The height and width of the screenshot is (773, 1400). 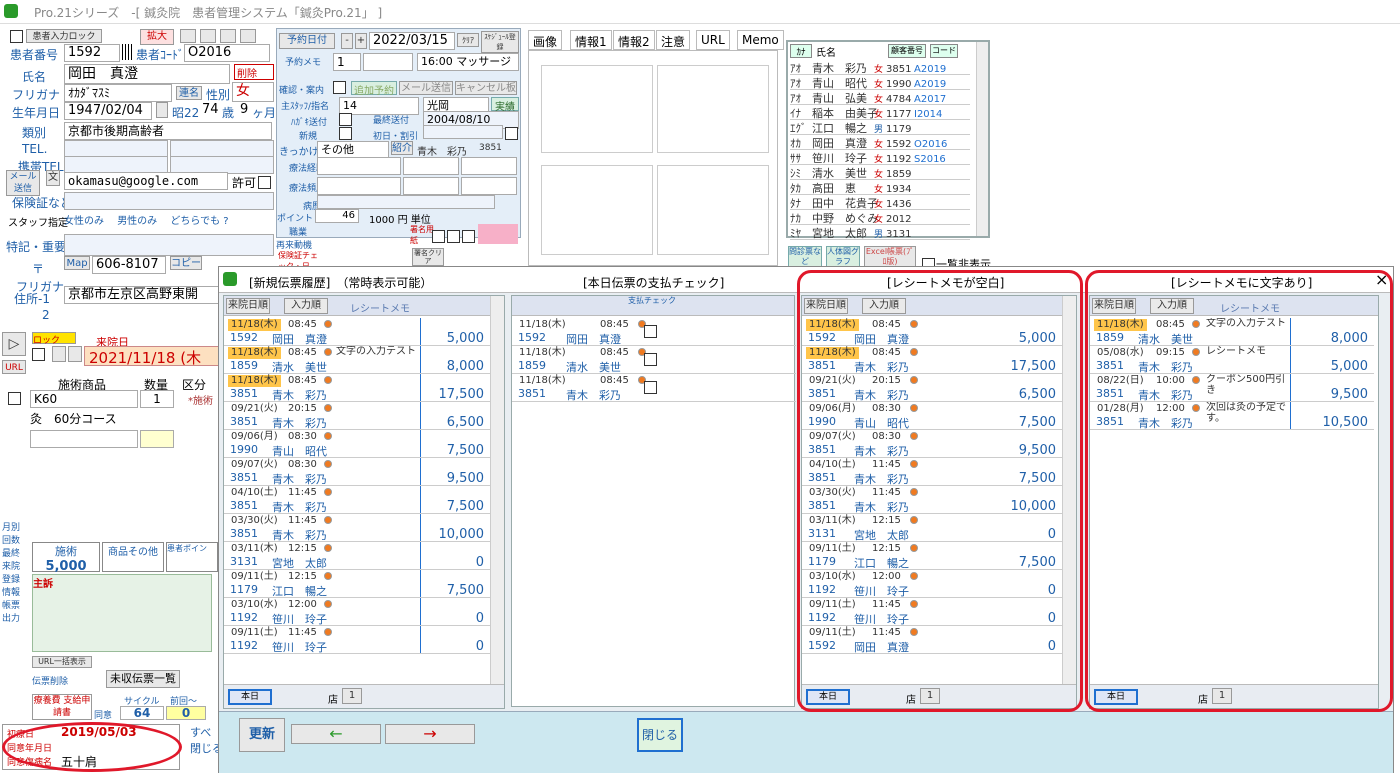 I want to click on tab-notice: 注意, so click(x=673, y=40).